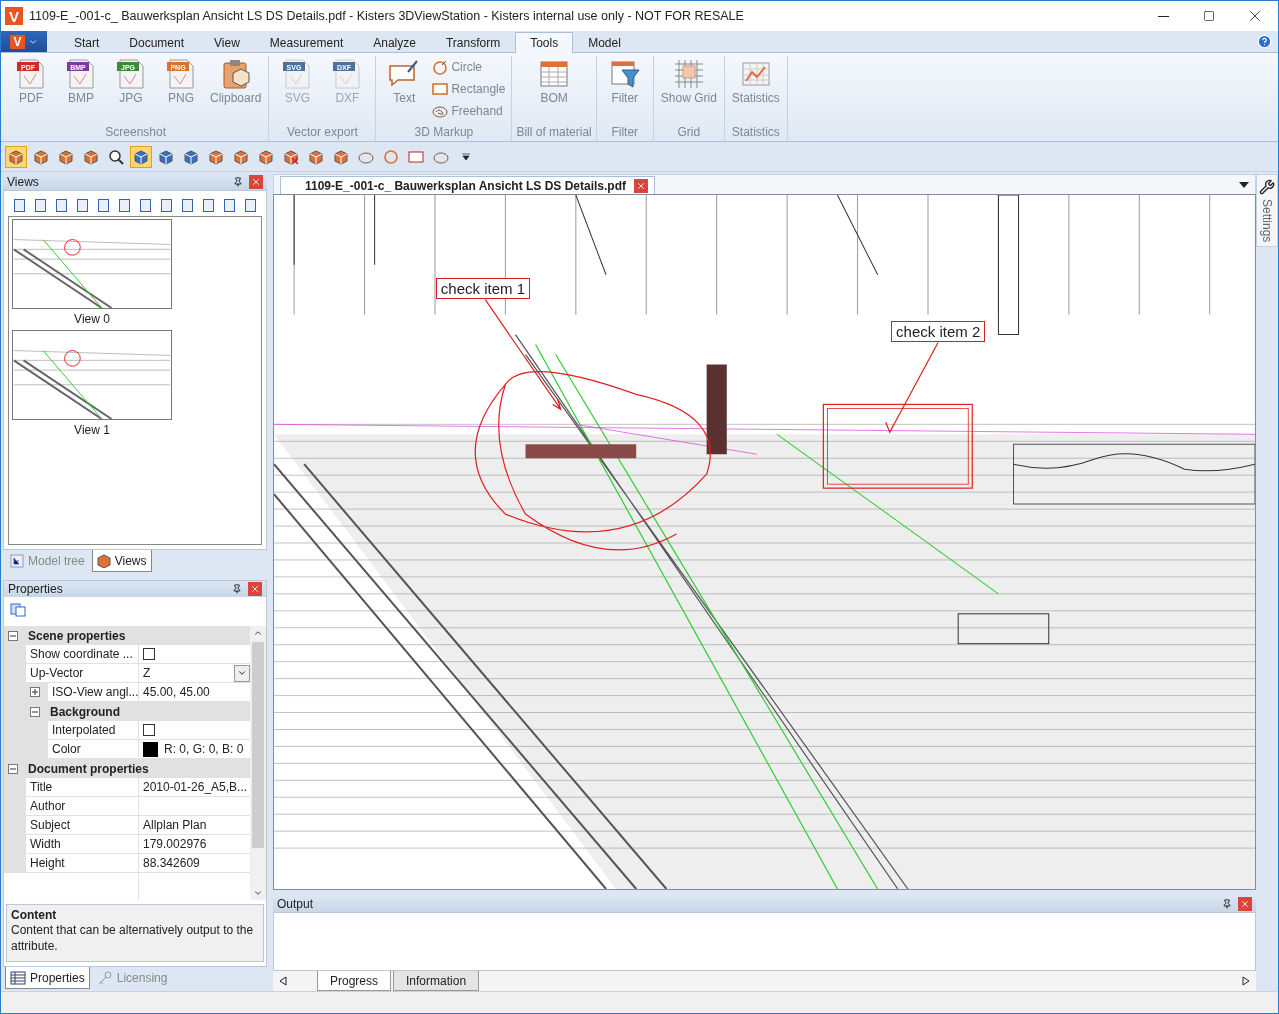 This screenshot has height=1014, width=1279. What do you see at coordinates (17, 560) in the screenshot?
I see `tree-icon` at bounding box center [17, 560].